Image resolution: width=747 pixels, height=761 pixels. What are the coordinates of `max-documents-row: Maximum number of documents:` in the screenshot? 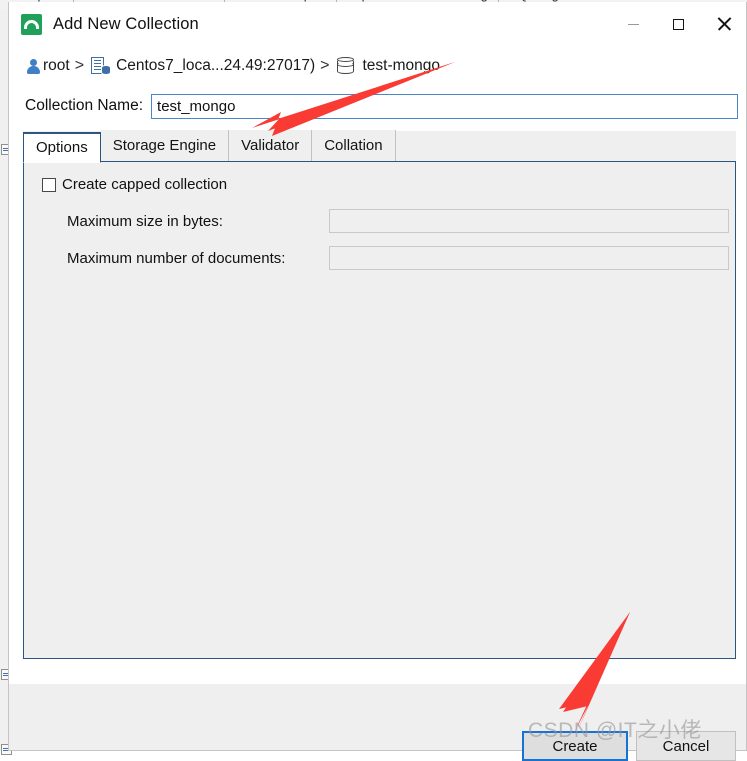 It's located at (388, 258).